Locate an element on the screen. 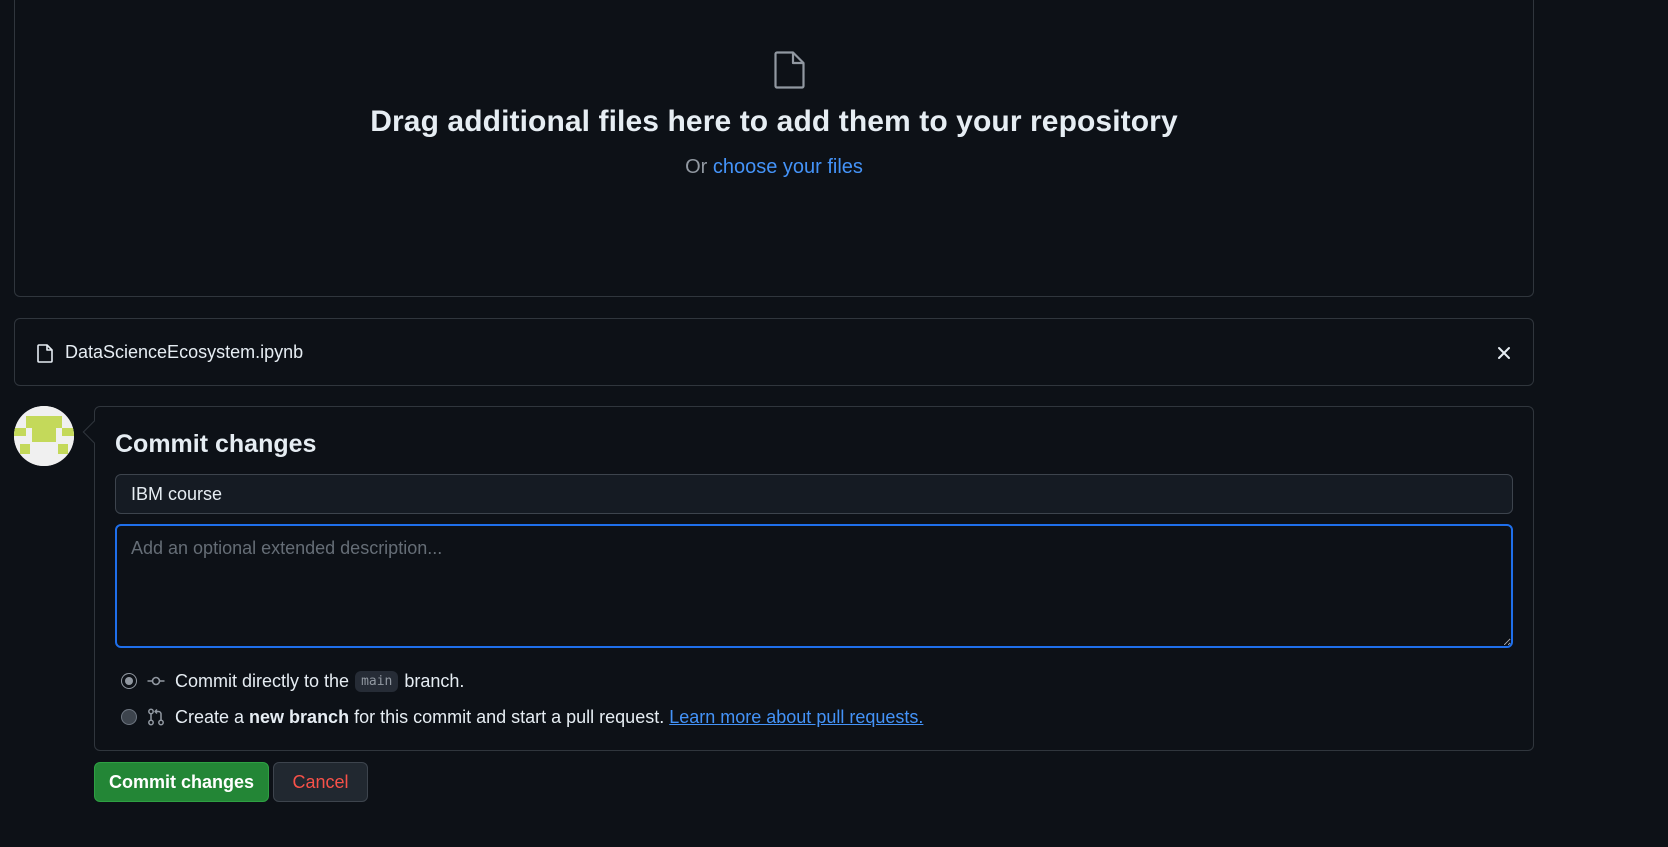 Image resolution: width=1668 pixels, height=847 pixels. commit-directly-radio is located at coordinates (129, 681).